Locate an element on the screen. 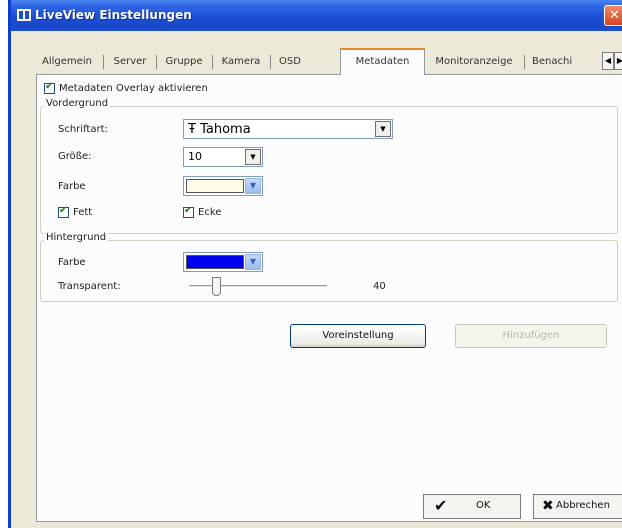  overlay-checkbox: ✔ is located at coordinates (49, 87).